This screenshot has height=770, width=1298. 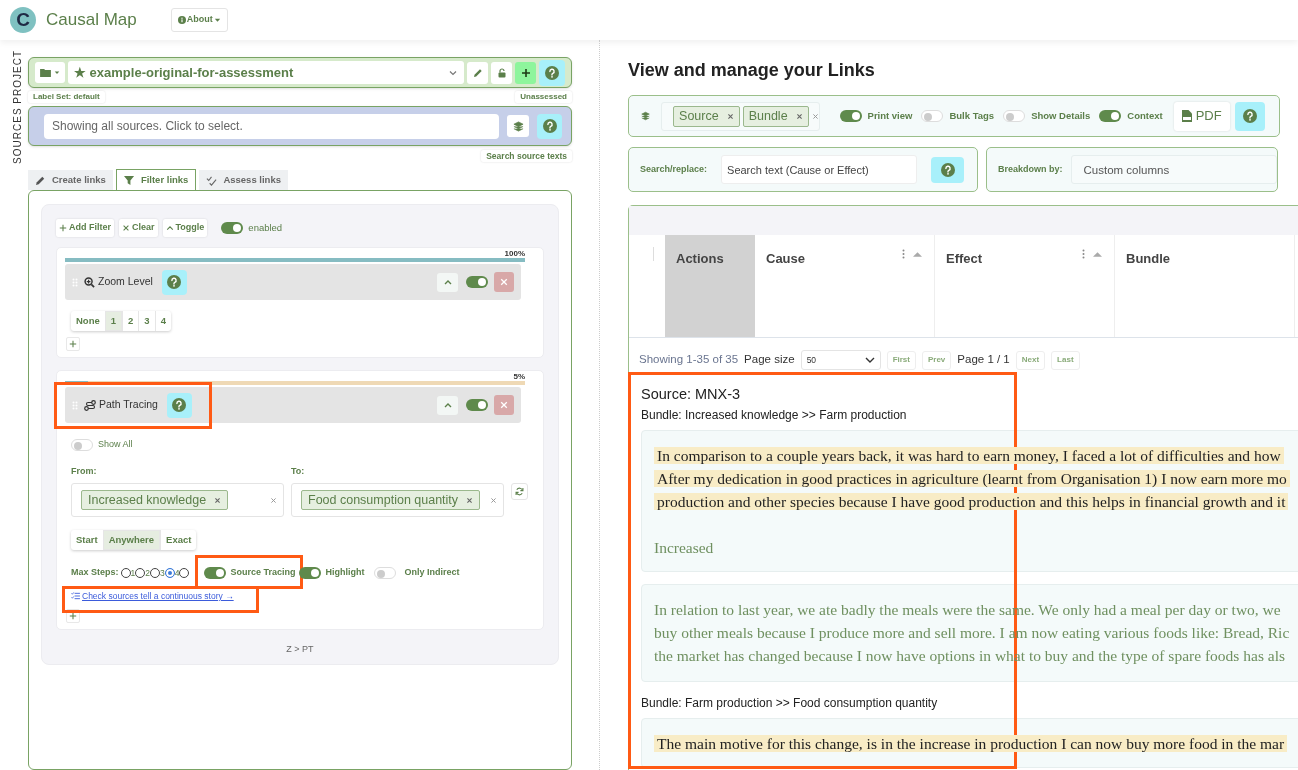 What do you see at coordinates (169, 573) in the screenshot?
I see `radio-button` at bounding box center [169, 573].